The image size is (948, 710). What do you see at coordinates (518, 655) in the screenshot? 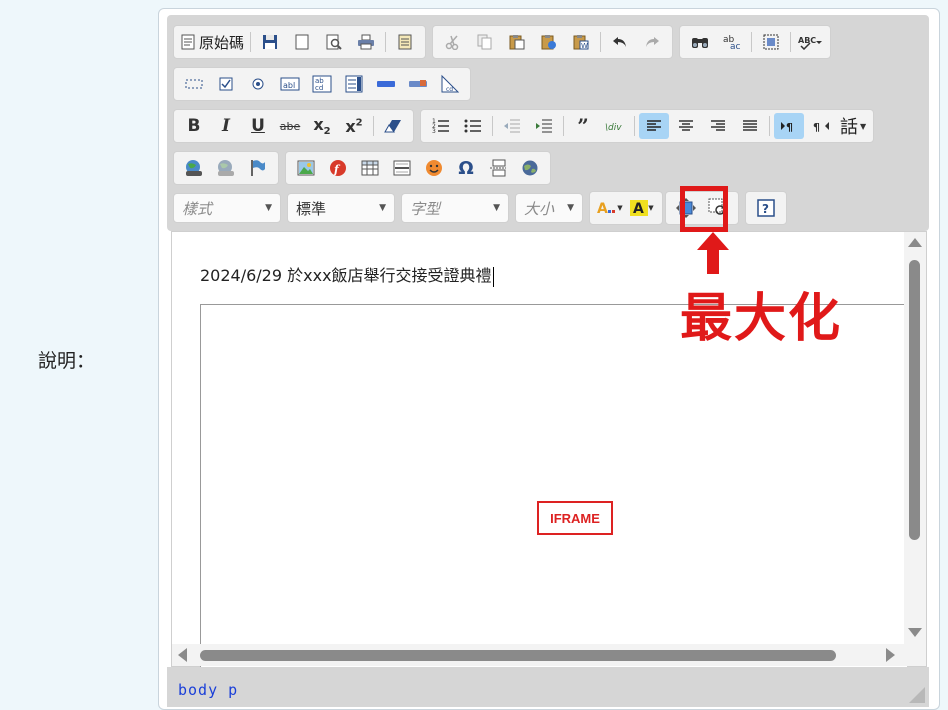
I see `horizontal-scroll-thumb` at bounding box center [518, 655].